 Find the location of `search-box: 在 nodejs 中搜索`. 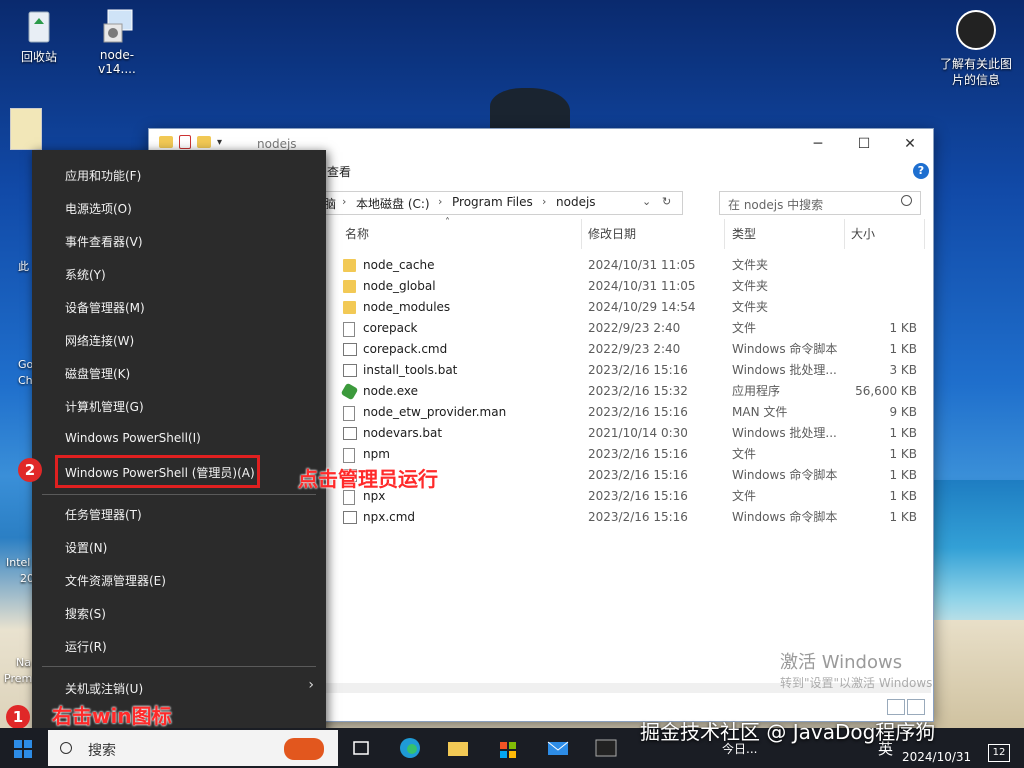

search-box: 在 nodejs 中搜索 is located at coordinates (820, 203).